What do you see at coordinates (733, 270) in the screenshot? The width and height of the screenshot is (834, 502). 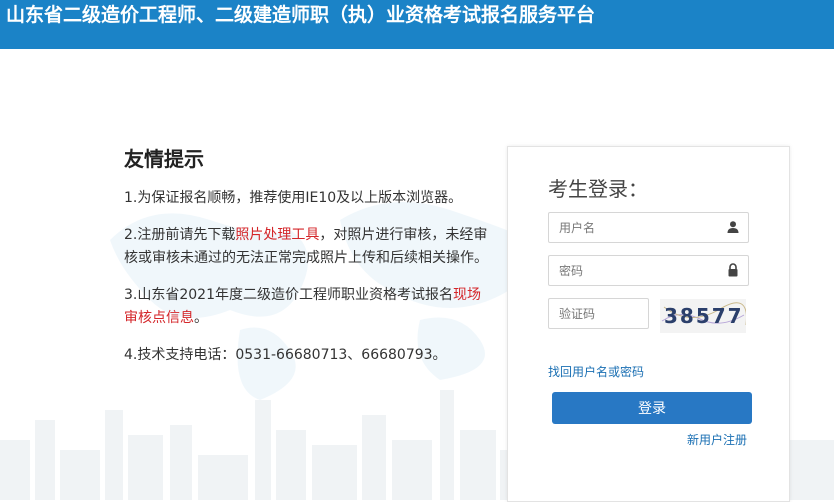 I see `lock-icon` at bounding box center [733, 270].